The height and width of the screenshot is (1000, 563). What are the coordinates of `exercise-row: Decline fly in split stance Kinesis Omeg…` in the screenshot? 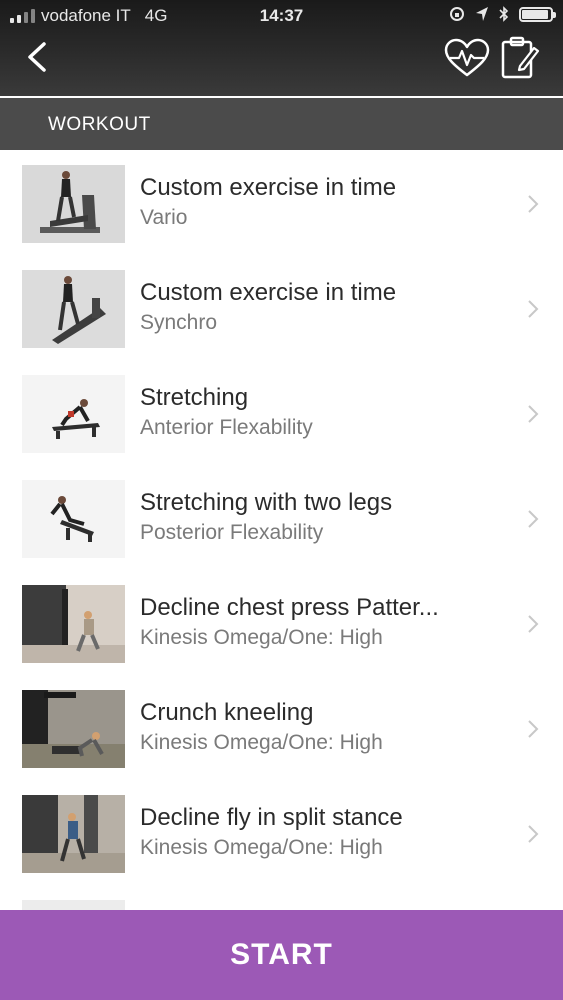 It's located at (281, 832).